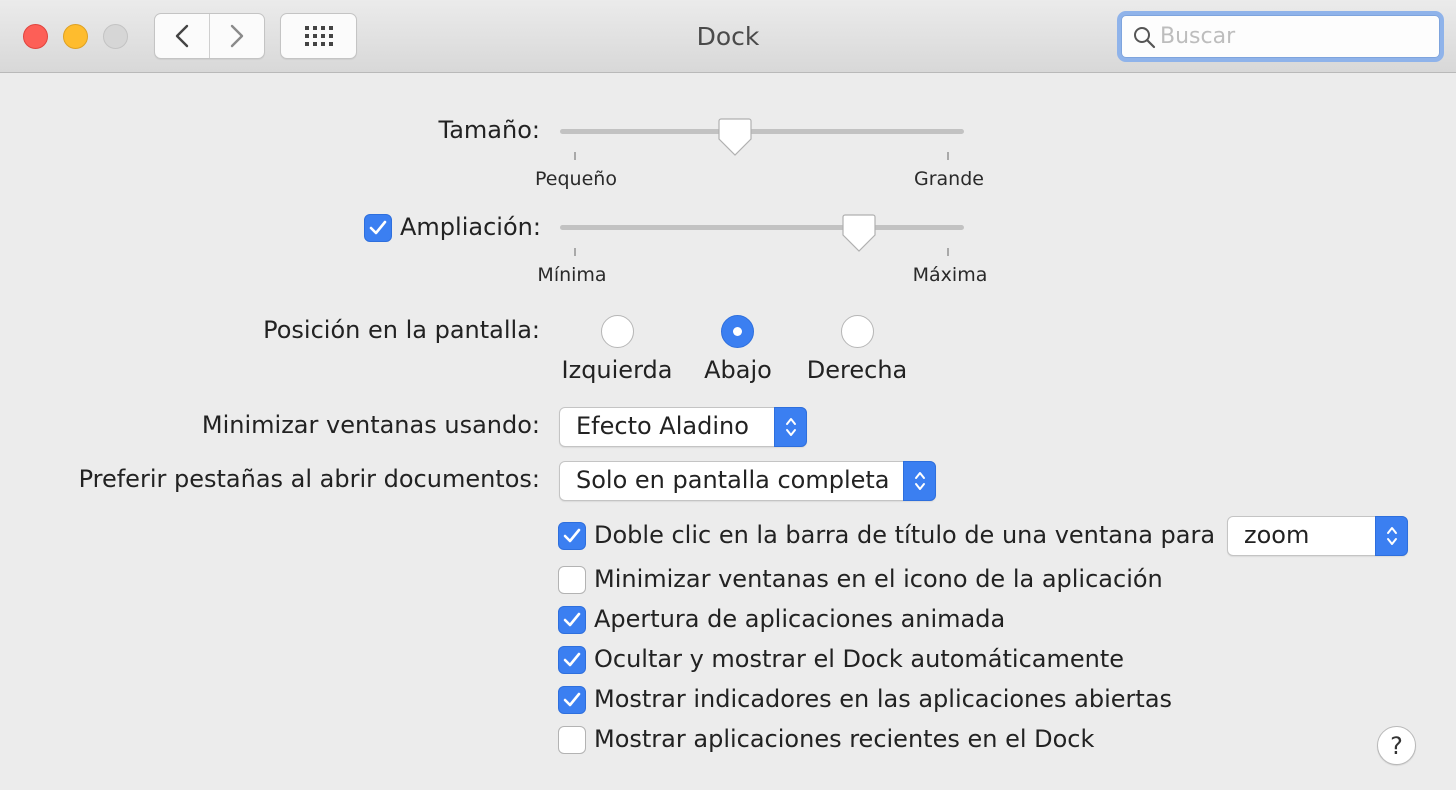 Image resolution: width=1456 pixels, height=790 pixels. What do you see at coordinates (572, 580) in the screenshot?
I see `minimize-into-app-icon-checkbox` at bounding box center [572, 580].